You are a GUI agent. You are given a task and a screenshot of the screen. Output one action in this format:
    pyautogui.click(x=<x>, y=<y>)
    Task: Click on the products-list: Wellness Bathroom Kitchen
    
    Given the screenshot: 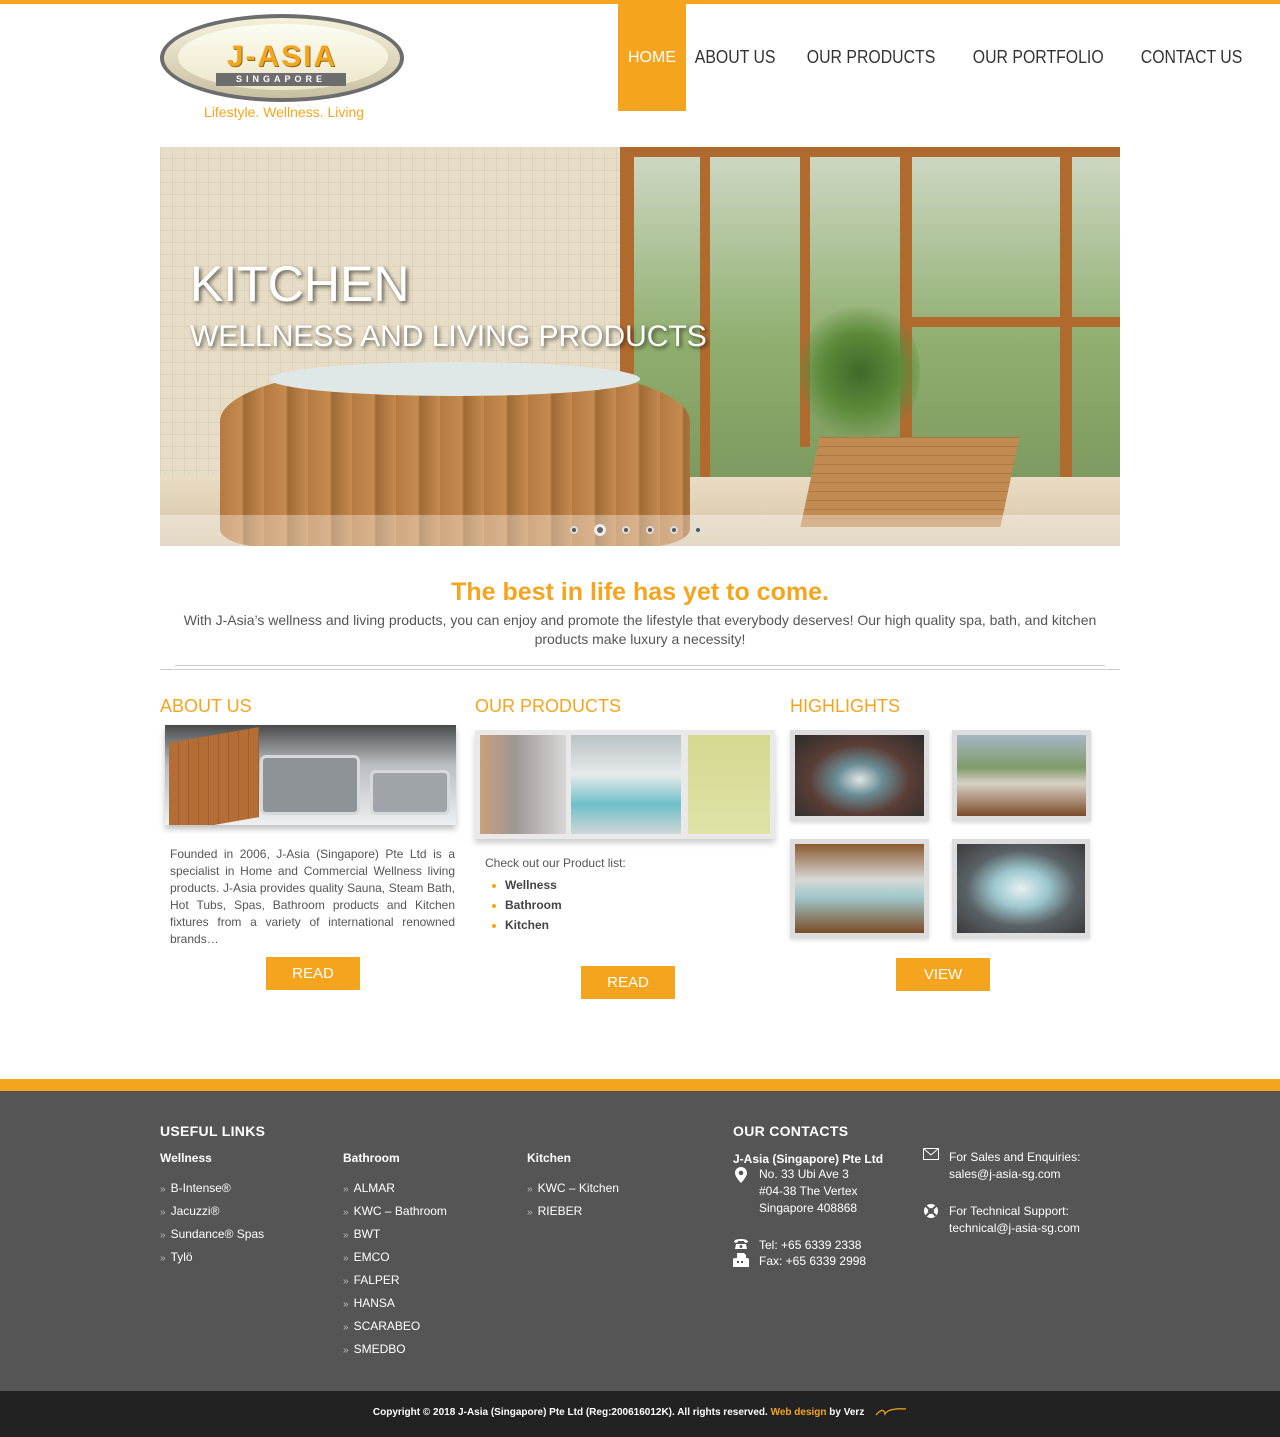 What is the action you would take?
    pyautogui.click(x=526, y=907)
    